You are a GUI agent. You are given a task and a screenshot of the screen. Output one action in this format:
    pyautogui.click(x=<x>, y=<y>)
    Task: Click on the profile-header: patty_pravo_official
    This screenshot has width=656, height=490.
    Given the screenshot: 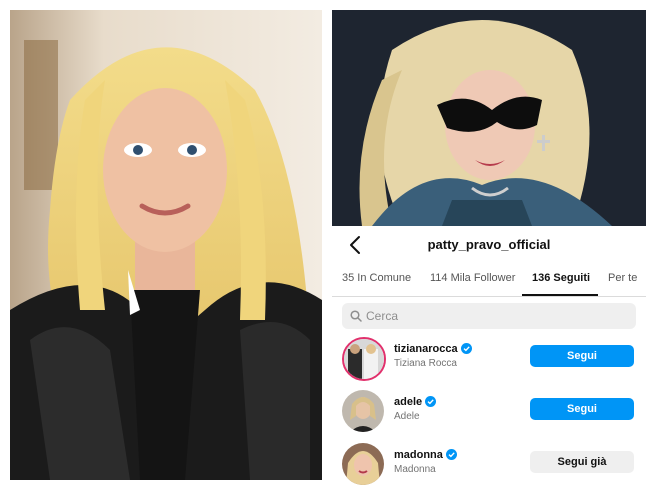 What is the action you would take?
    pyautogui.click(x=489, y=245)
    